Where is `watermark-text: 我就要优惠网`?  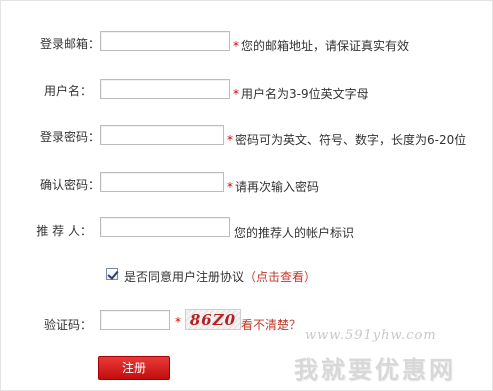 watermark-text: 我就要优惠网 is located at coordinates (375, 370).